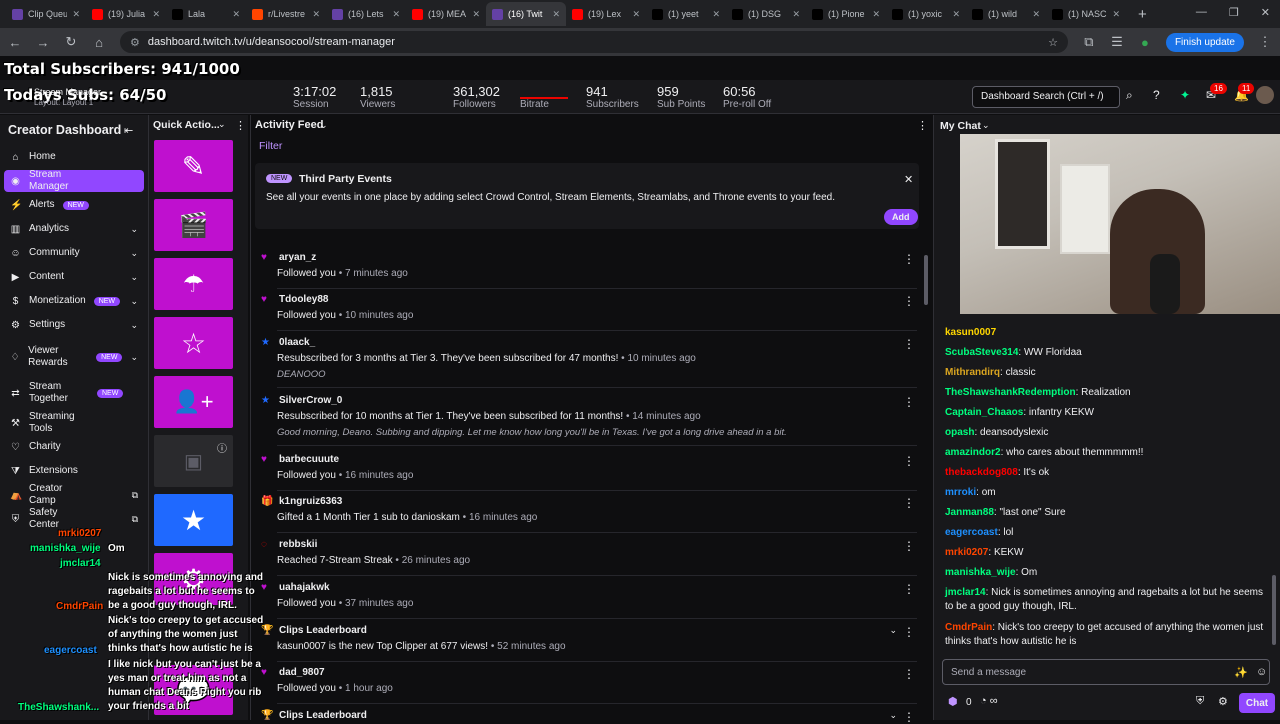  What do you see at coordinates (74, 447) in the screenshot?
I see `sidebar-item-charity: ♡ Charity` at bounding box center [74, 447].